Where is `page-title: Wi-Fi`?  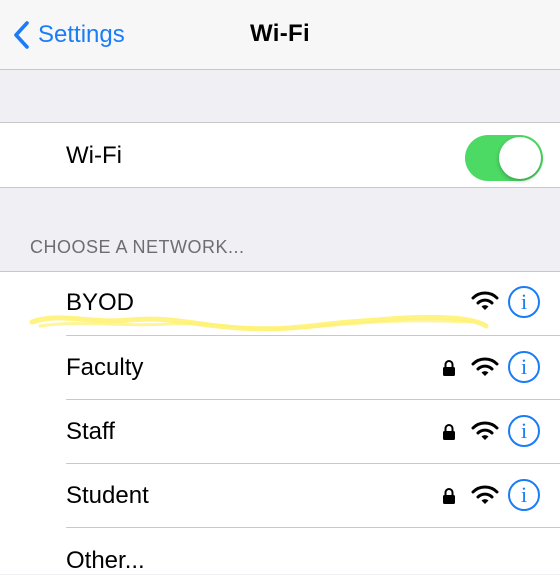
page-title: Wi-Fi is located at coordinates (280, 33).